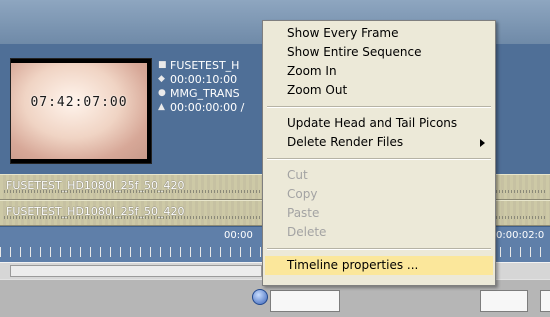 This screenshot has width=550, height=317. I want to click on clip-timecode: 00:00:00:00 /, so click(207, 107).